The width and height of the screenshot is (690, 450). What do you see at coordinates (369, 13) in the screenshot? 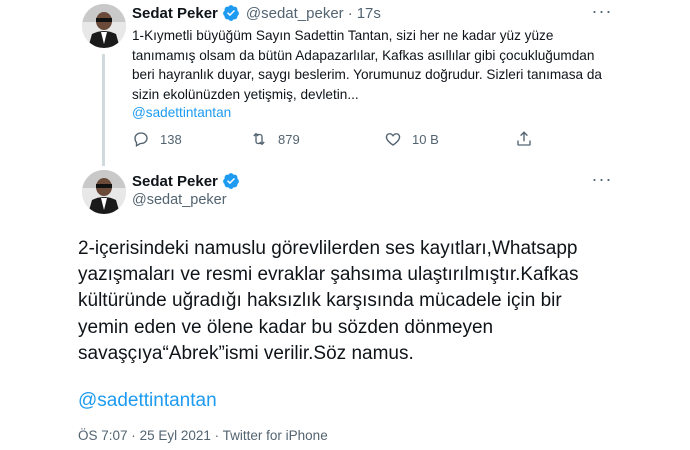
I see `tweet-time: 17s` at bounding box center [369, 13].